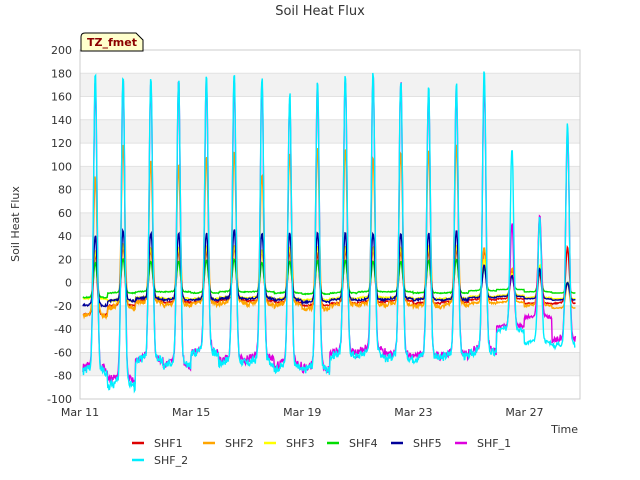 This screenshot has height=480, width=640. I want to click on y-tick-label: 40, so click(65, 236).